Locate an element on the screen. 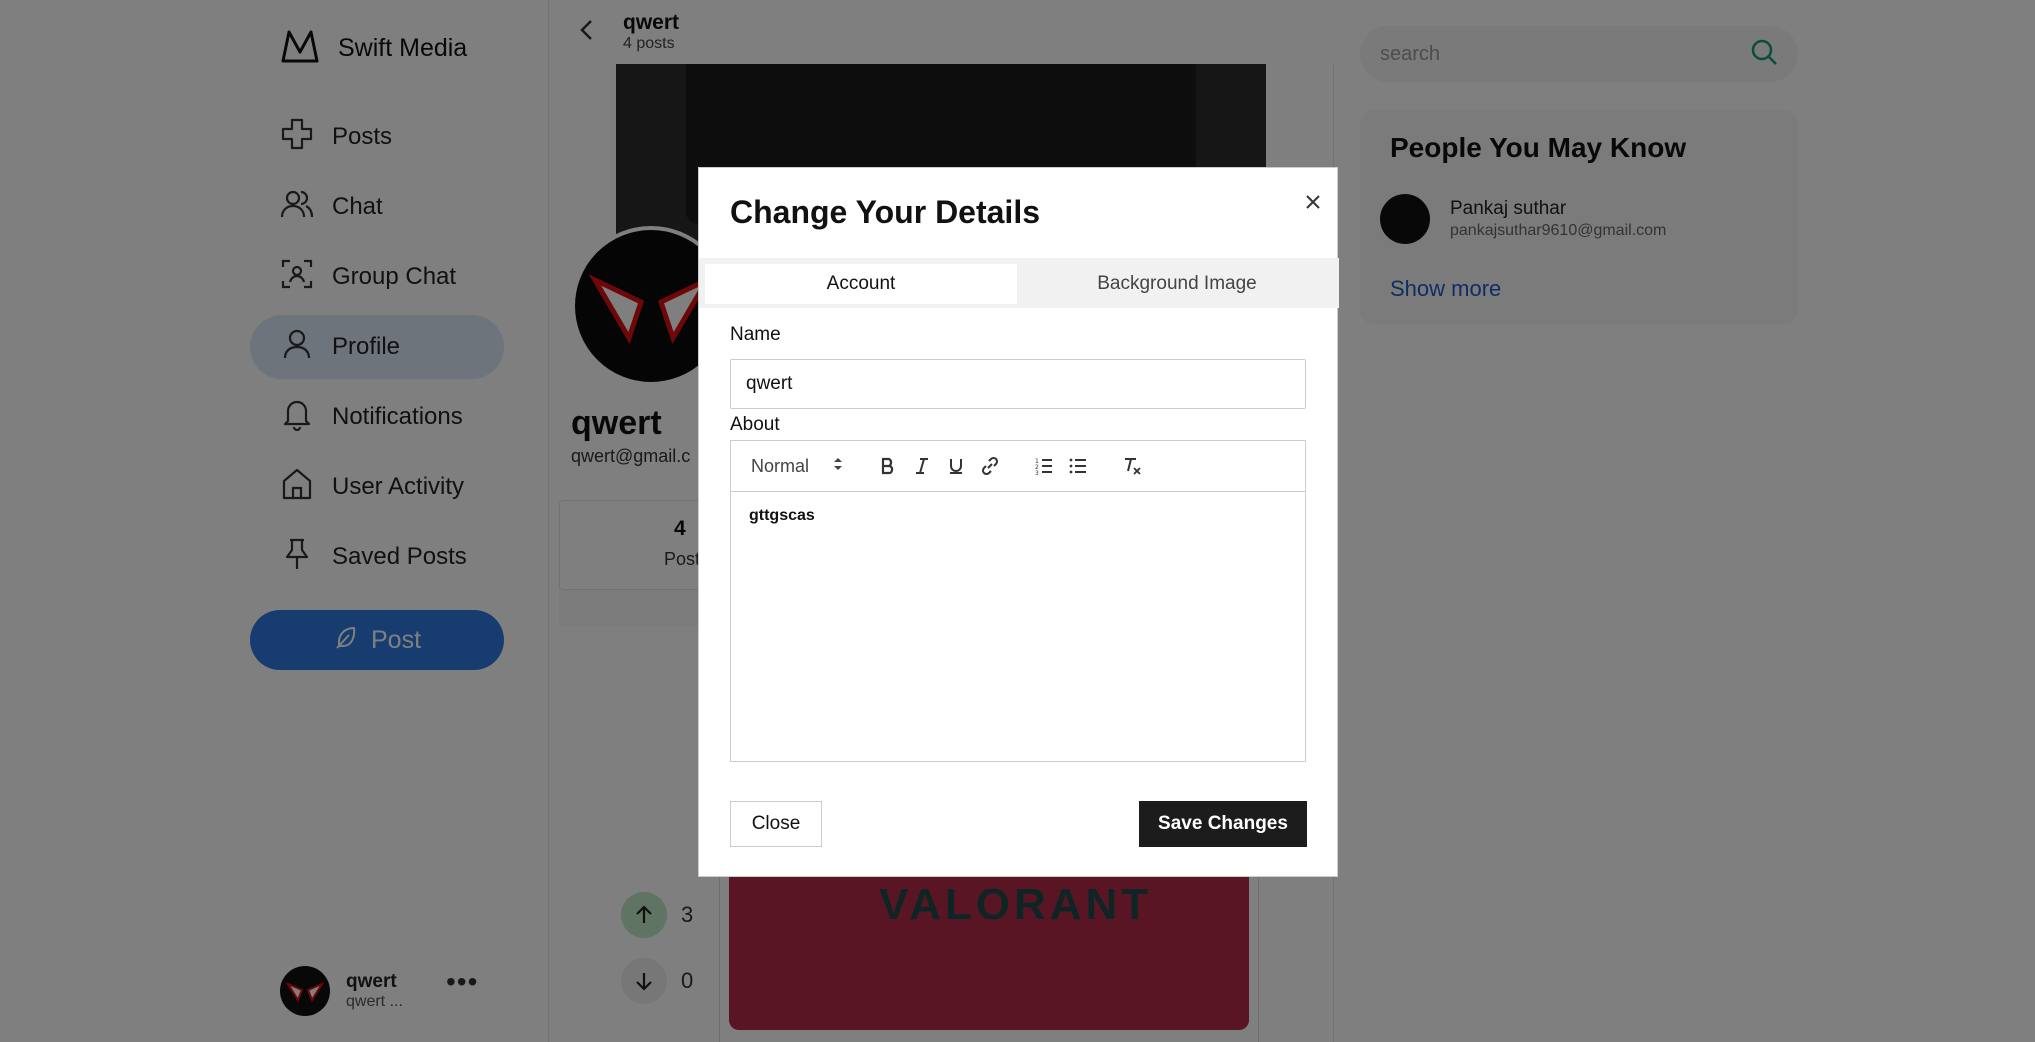 This screenshot has width=2035, height=1042. link-icon is located at coordinates (990, 466).